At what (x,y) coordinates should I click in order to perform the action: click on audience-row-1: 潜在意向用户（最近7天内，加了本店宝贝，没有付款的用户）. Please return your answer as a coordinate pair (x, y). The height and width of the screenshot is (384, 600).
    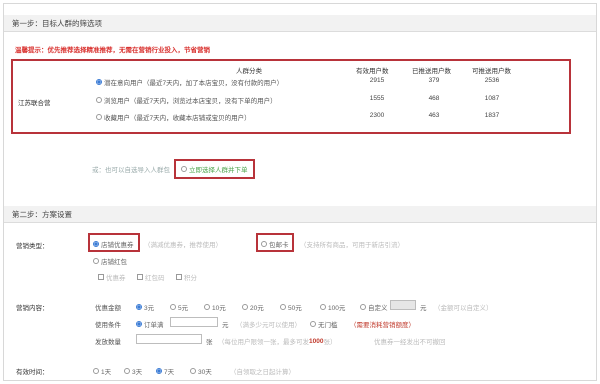
    Looking at the image, I should click on (189, 82).